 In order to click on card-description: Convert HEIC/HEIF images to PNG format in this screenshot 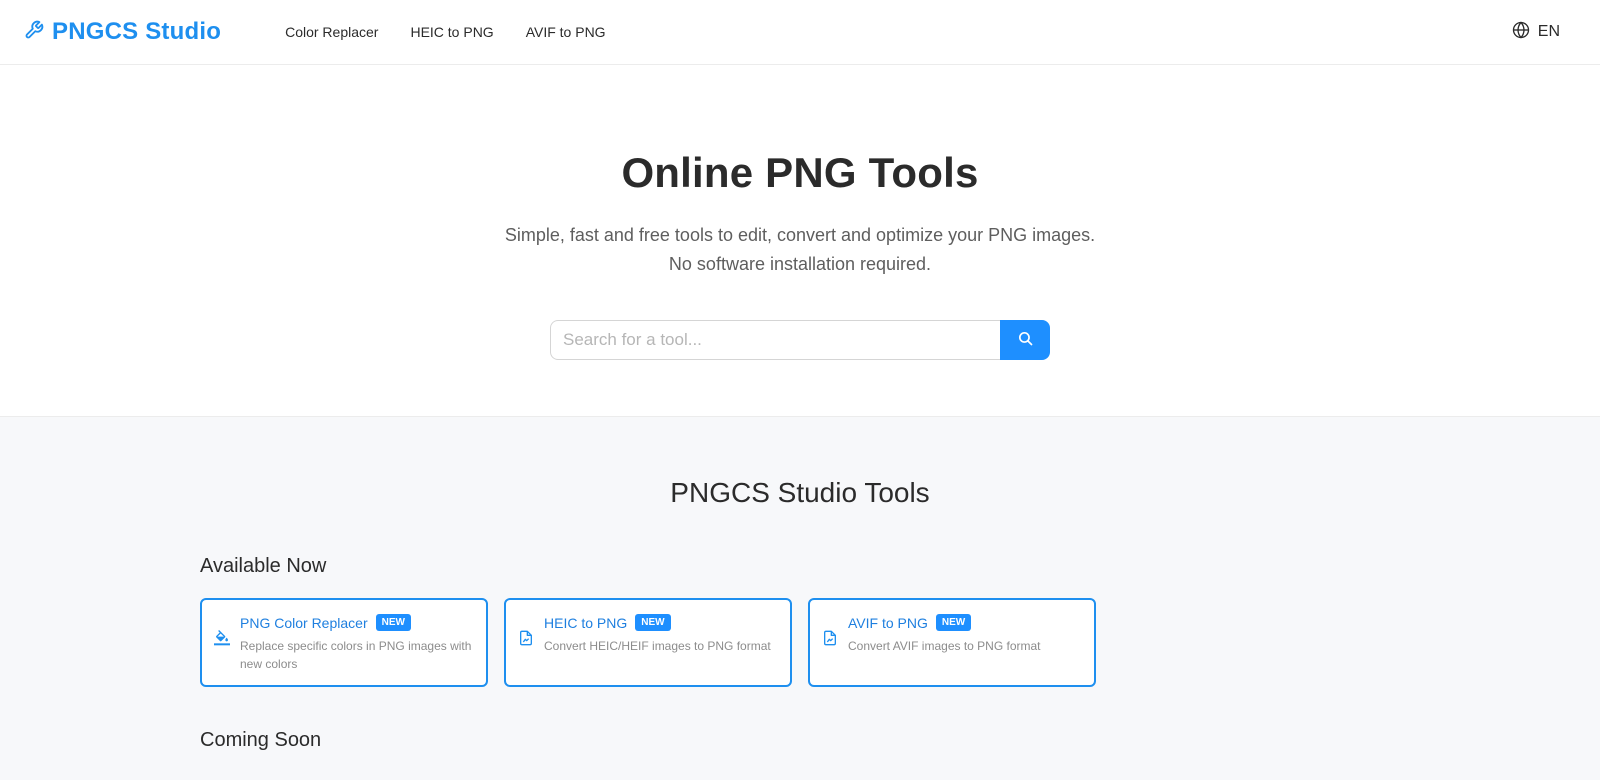, I will do `click(657, 646)`.